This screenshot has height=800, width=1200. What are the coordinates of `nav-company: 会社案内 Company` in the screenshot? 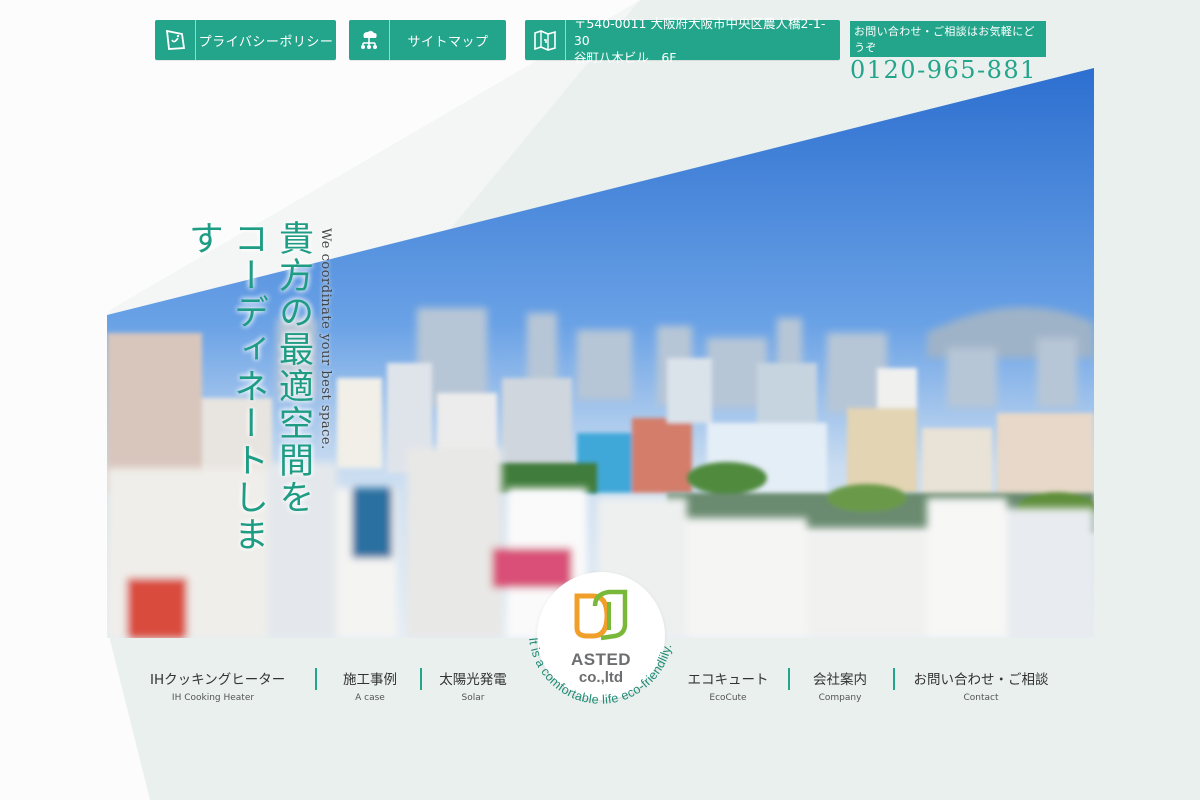 It's located at (840, 685).